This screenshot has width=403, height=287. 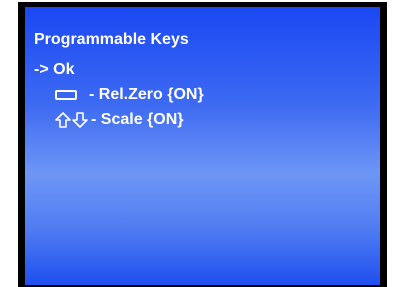 I want to click on menu-item-label: - Scale {ON}, so click(x=137, y=119).